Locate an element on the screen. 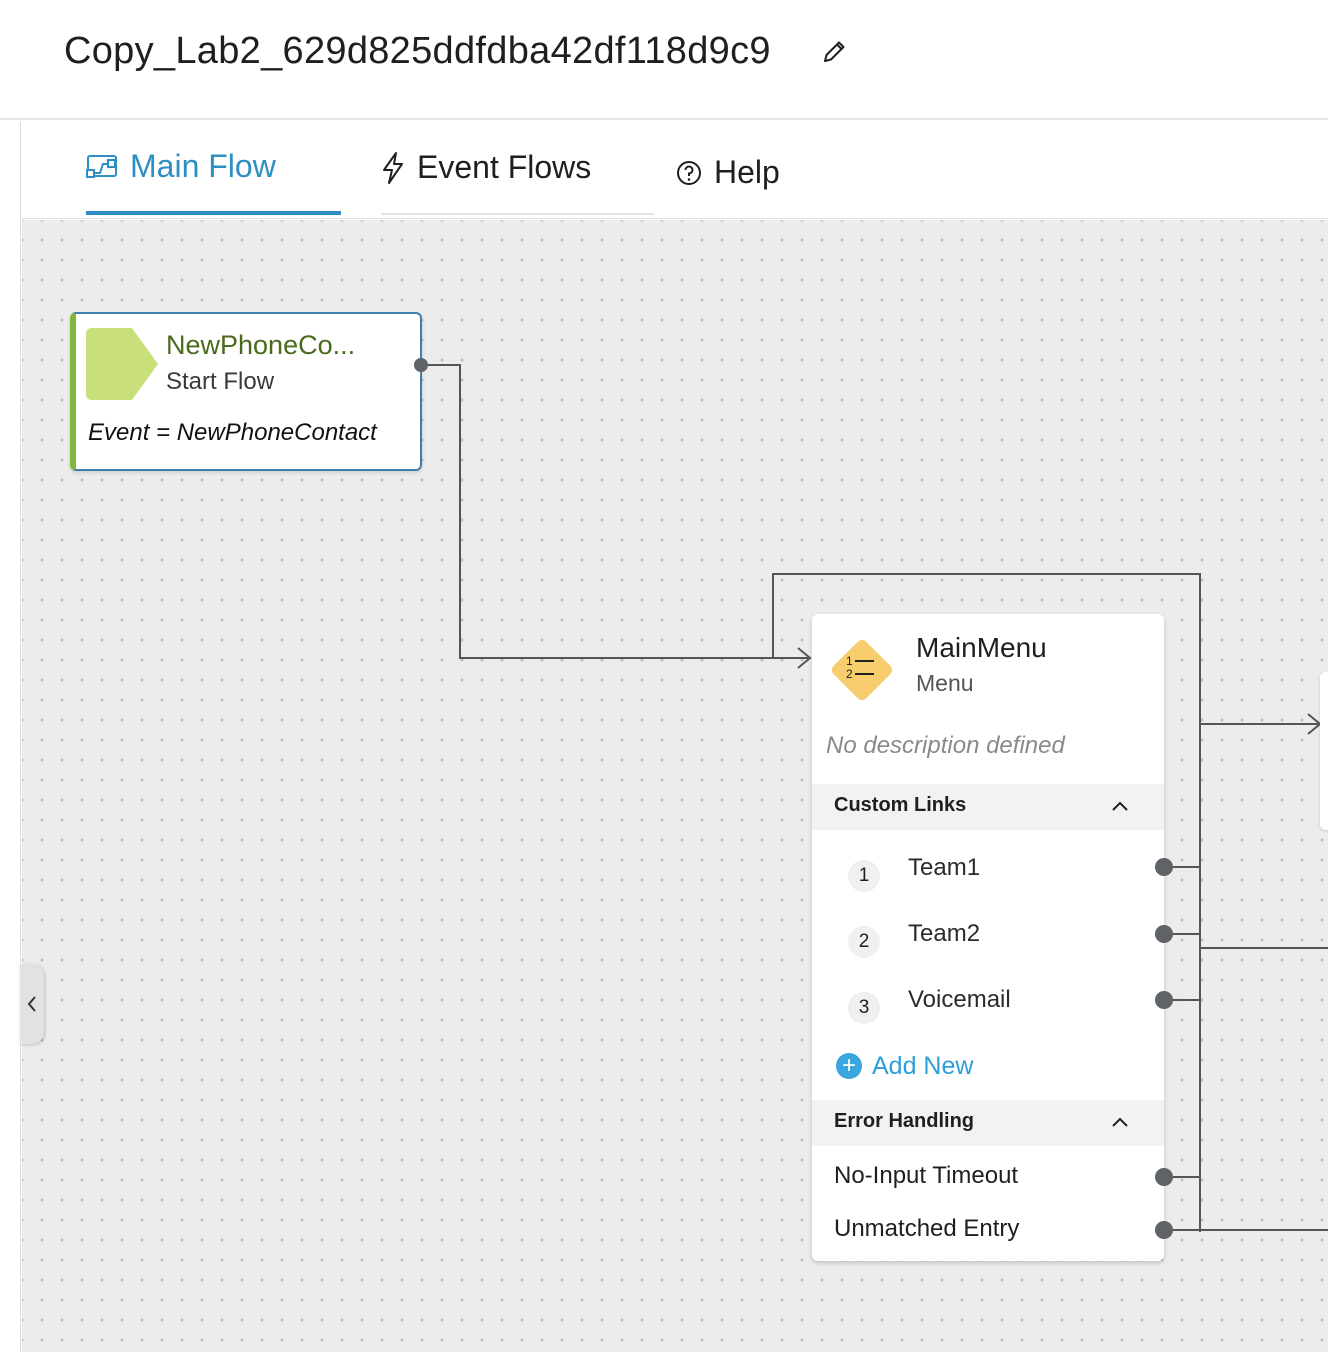 This screenshot has width=1328, height=1352. error-handling-header: Error Handling is located at coordinates (988, 1123).